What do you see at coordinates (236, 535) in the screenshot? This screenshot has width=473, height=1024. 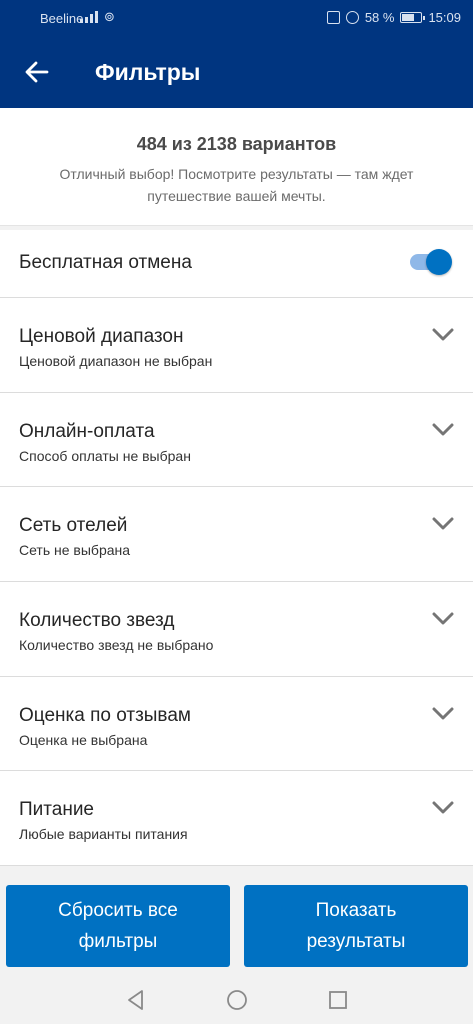 I see `filter-hotel-chain: Сеть отелей Сеть не выбрана` at bounding box center [236, 535].